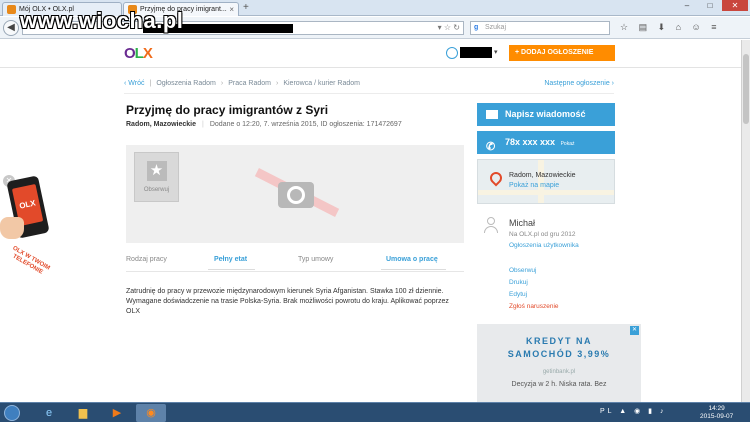 This screenshot has height=422, width=750. What do you see at coordinates (534, 283) in the screenshot?
I see `print-link: Drukuj` at bounding box center [534, 283].